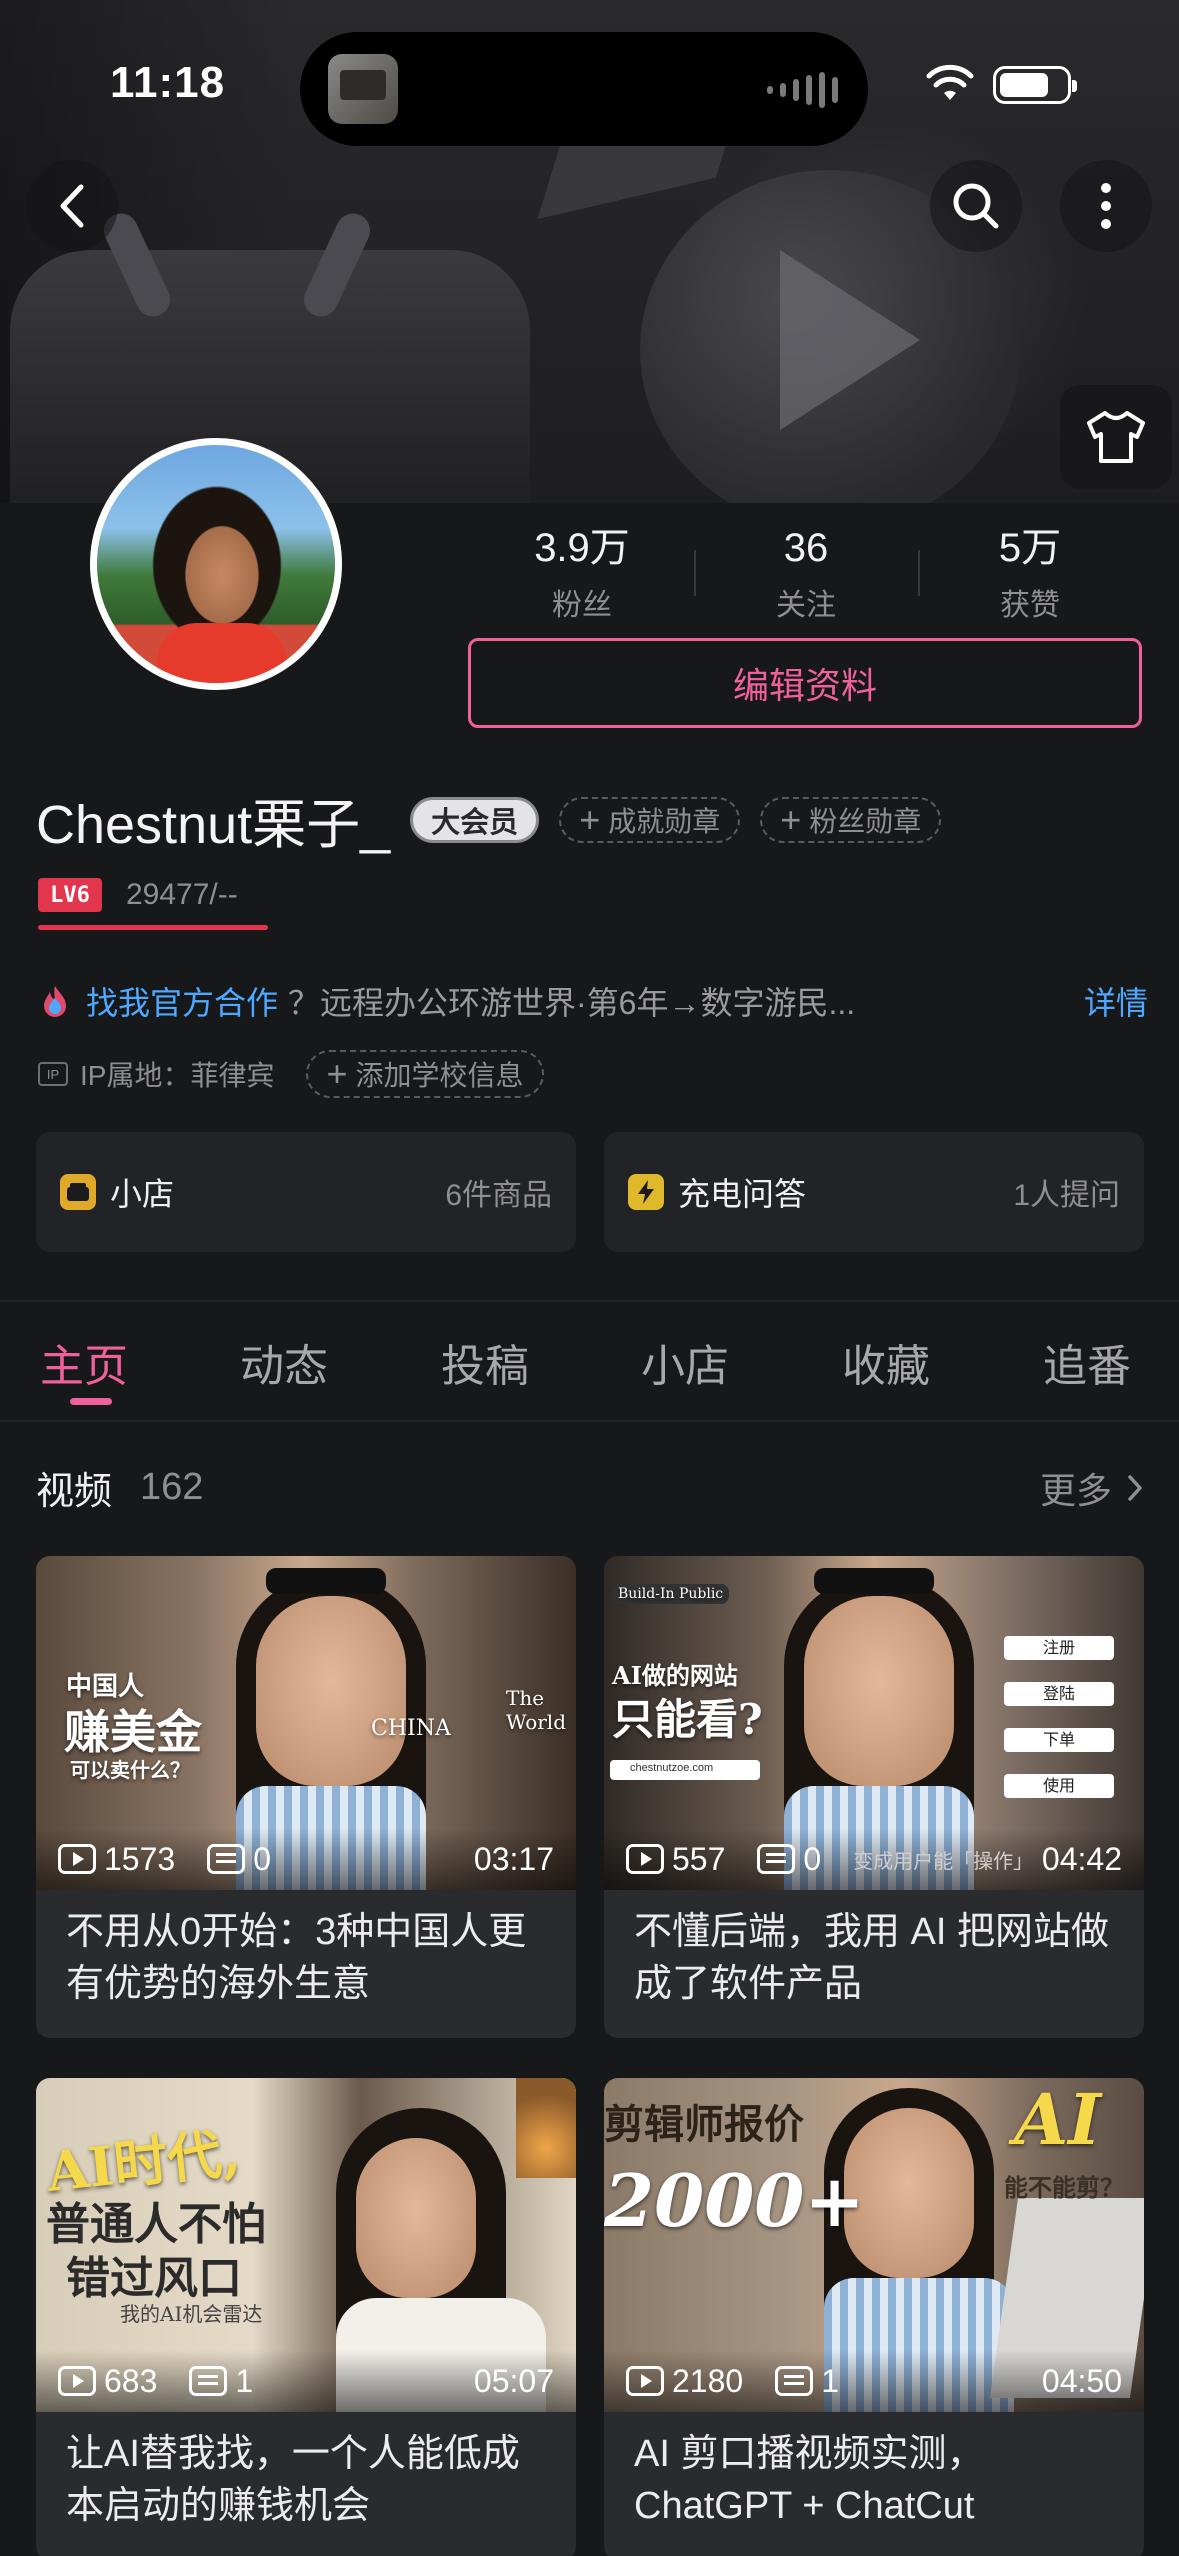 The width and height of the screenshot is (1179, 2556). I want to click on tab-dynamics: 动态, so click(284, 1362).